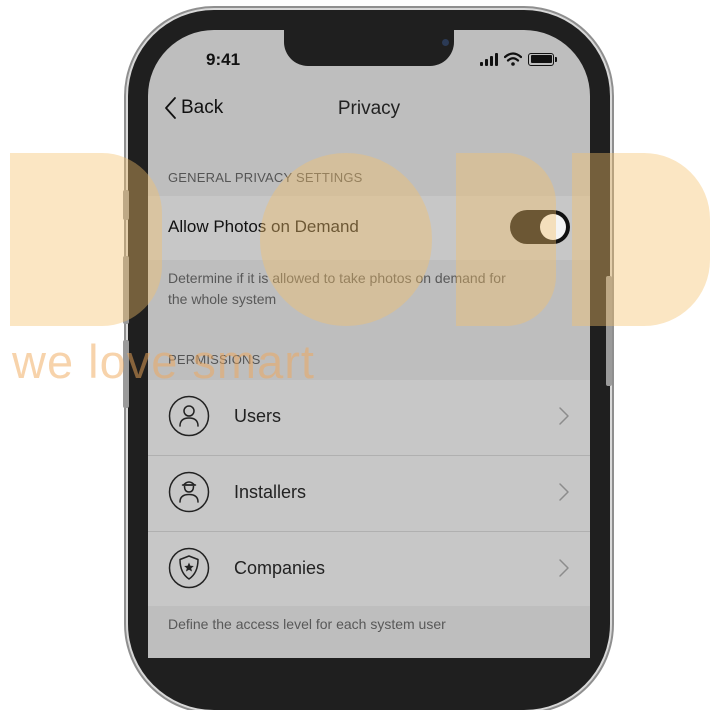 The height and width of the screenshot is (710, 710). I want to click on user-icon, so click(189, 416).